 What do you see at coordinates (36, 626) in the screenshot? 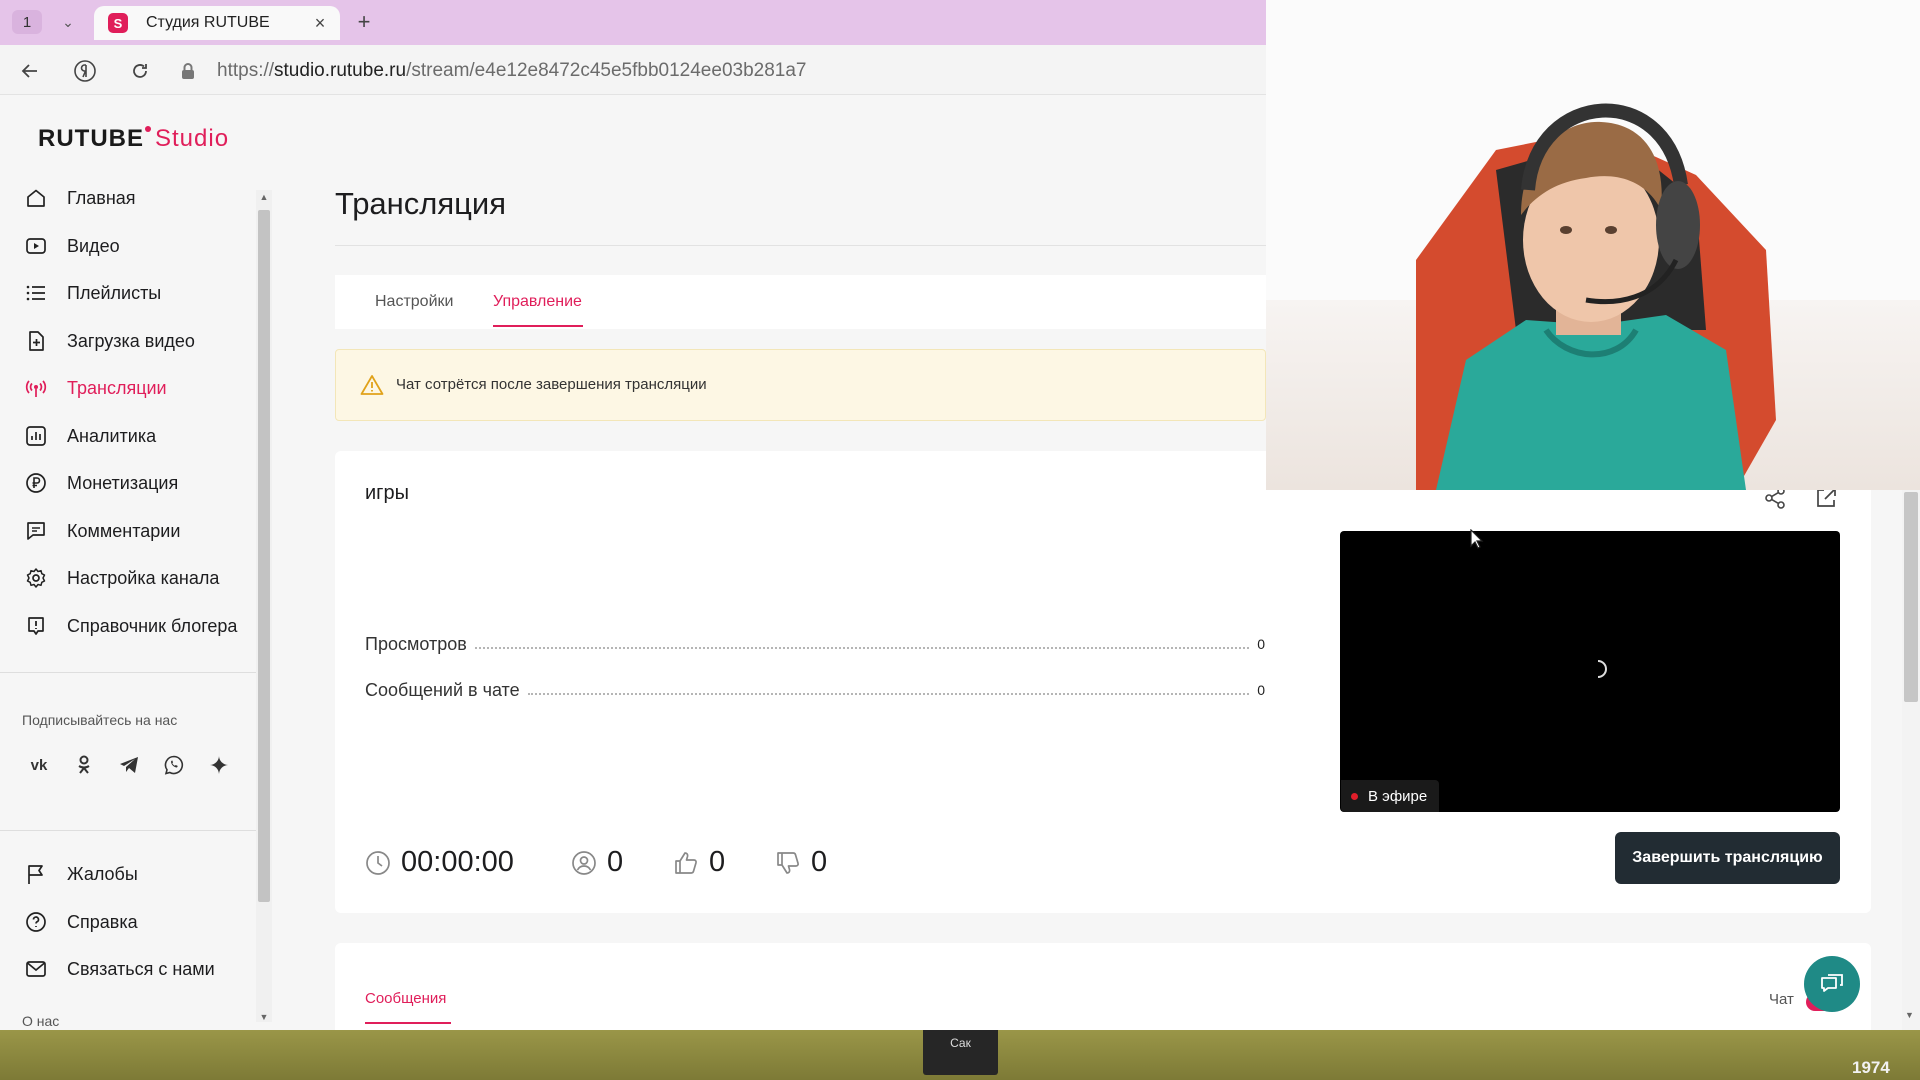
I see `info-icon` at bounding box center [36, 626].